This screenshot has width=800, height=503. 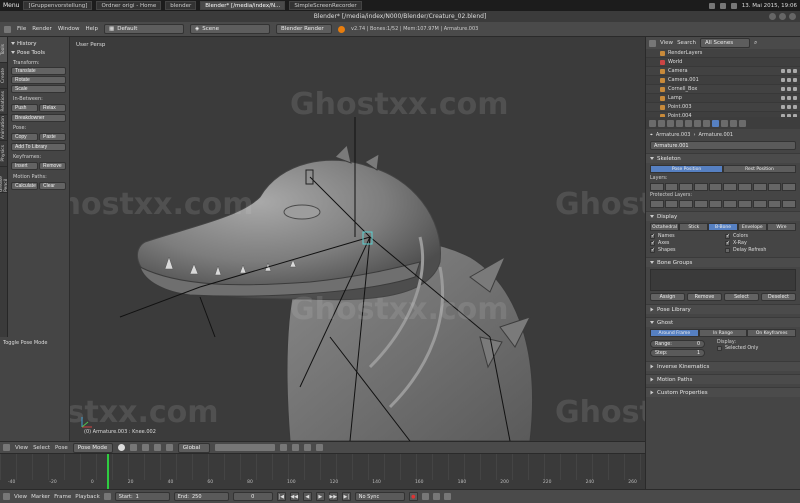 I want to click on rest-position-button: Rest Position, so click(x=759, y=169).